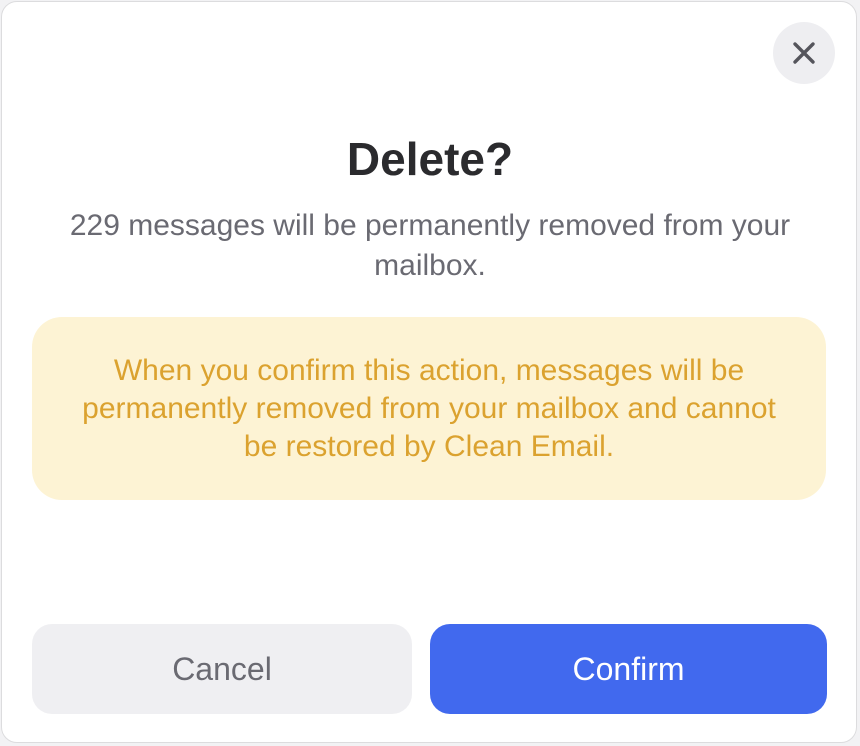 This screenshot has height=746, width=860. Describe the element at coordinates (430, 159) in the screenshot. I see `dialog-title: Delete?` at that location.